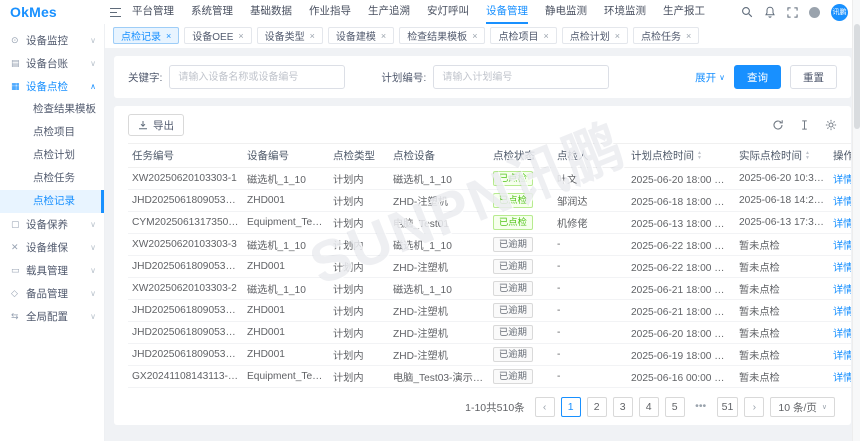 The image size is (860, 441). Describe the element at coordinates (52, 40) in the screenshot. I see `sidebar-item-0: ⊙ 设备监控 ∨` at that location.